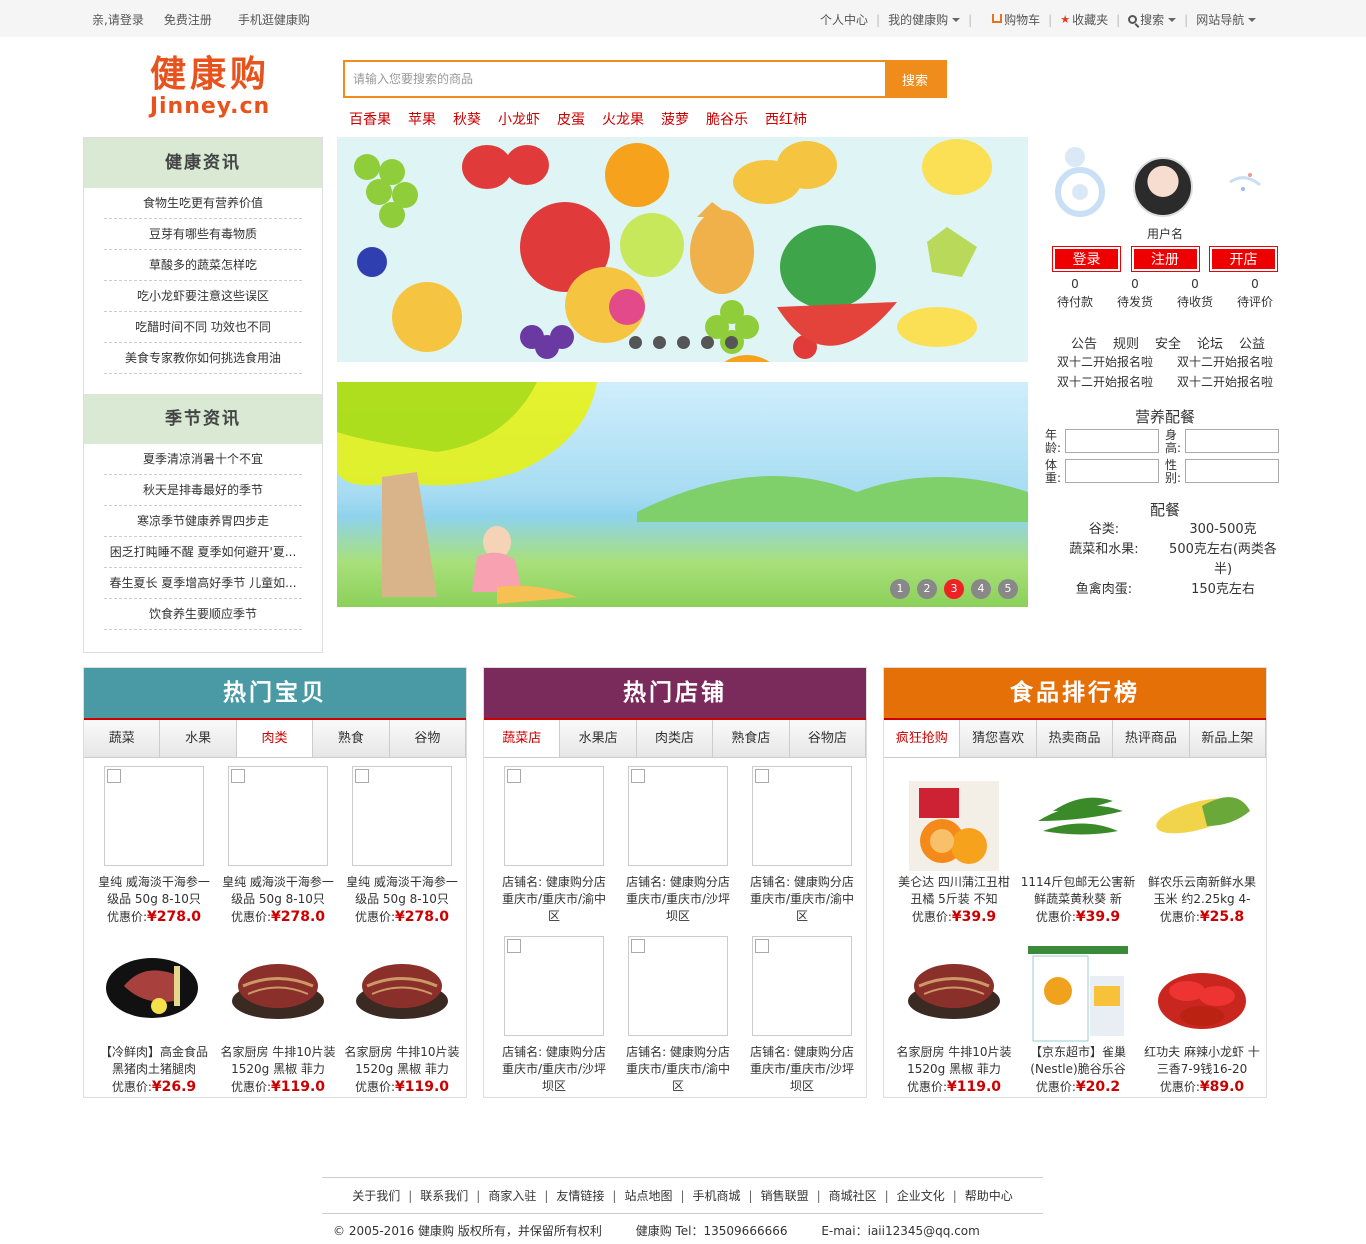 The width and height of the screenshot is (1366, 1244). What do you see at coordinates (1112, 441) in the screenshot?
I see `age-input` at bounding box center [1112, 441].